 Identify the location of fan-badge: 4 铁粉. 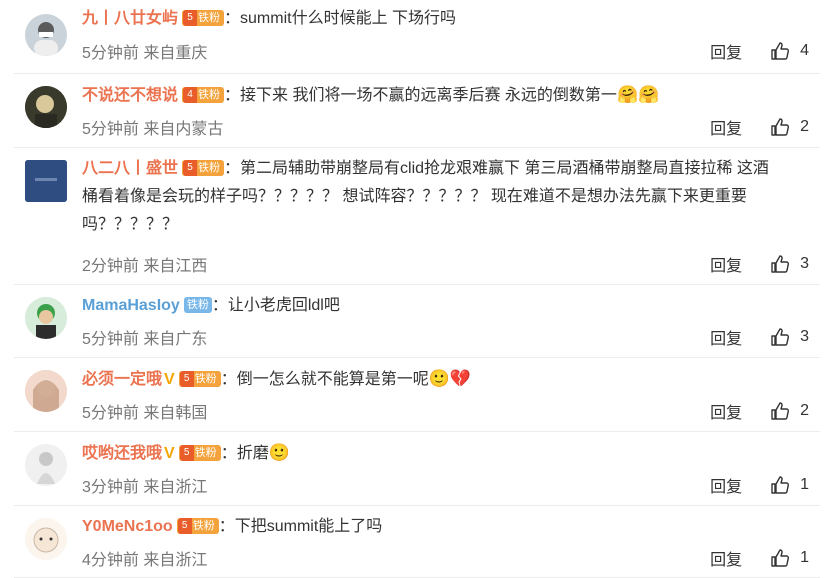
(203, 95).